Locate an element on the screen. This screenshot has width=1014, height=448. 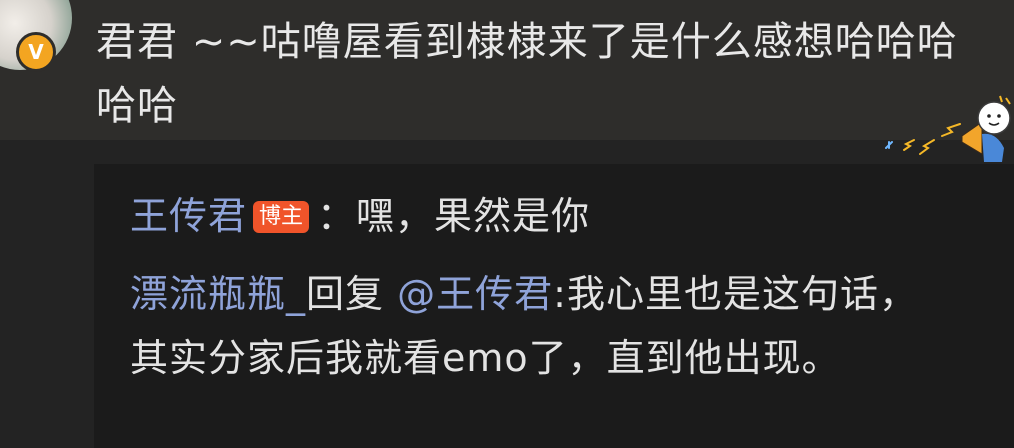
reply-item: 王传君 博主 ：嘿，果然是你 is located at coordinates (360, 216).